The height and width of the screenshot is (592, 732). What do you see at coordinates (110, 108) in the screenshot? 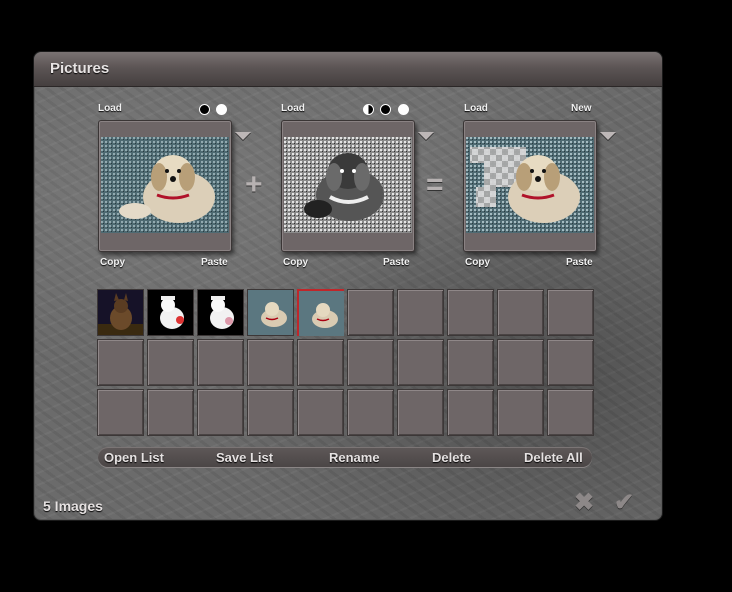
I see `source1-load-button: Load` at bounding box center [110, 108].